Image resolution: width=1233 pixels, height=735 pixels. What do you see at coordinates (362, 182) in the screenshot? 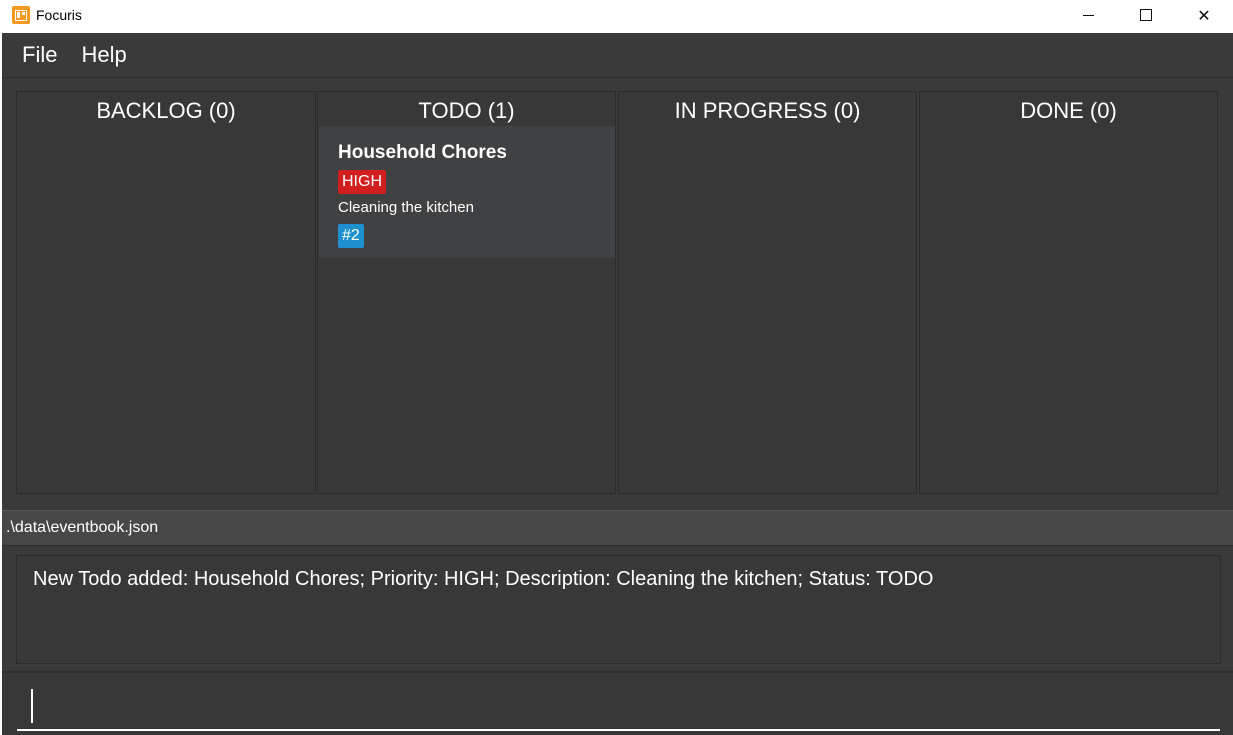
I see `priority-badge: HIGH` at bounding box center [362, 182].